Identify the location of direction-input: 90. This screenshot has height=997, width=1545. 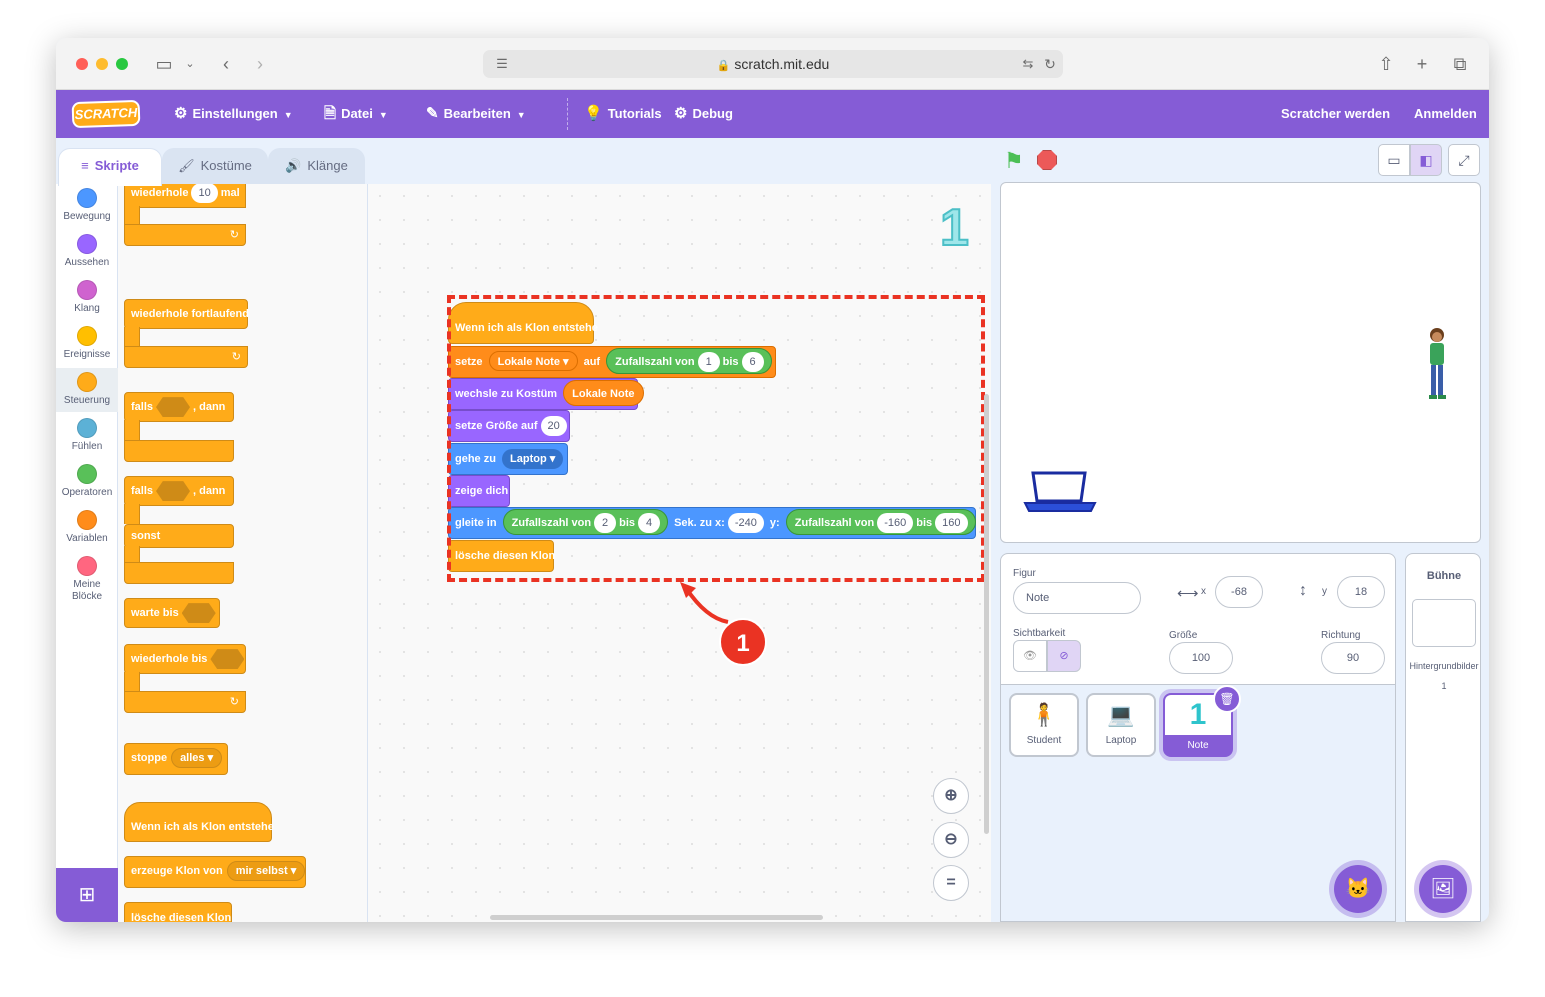
(1353, 658).